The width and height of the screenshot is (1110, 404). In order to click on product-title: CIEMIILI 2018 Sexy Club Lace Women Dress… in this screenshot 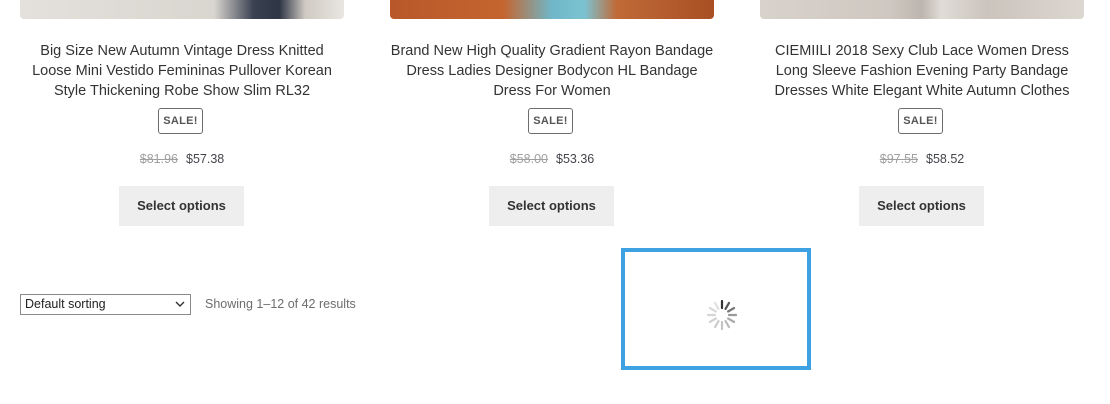, I will do `click(922, 71)`.